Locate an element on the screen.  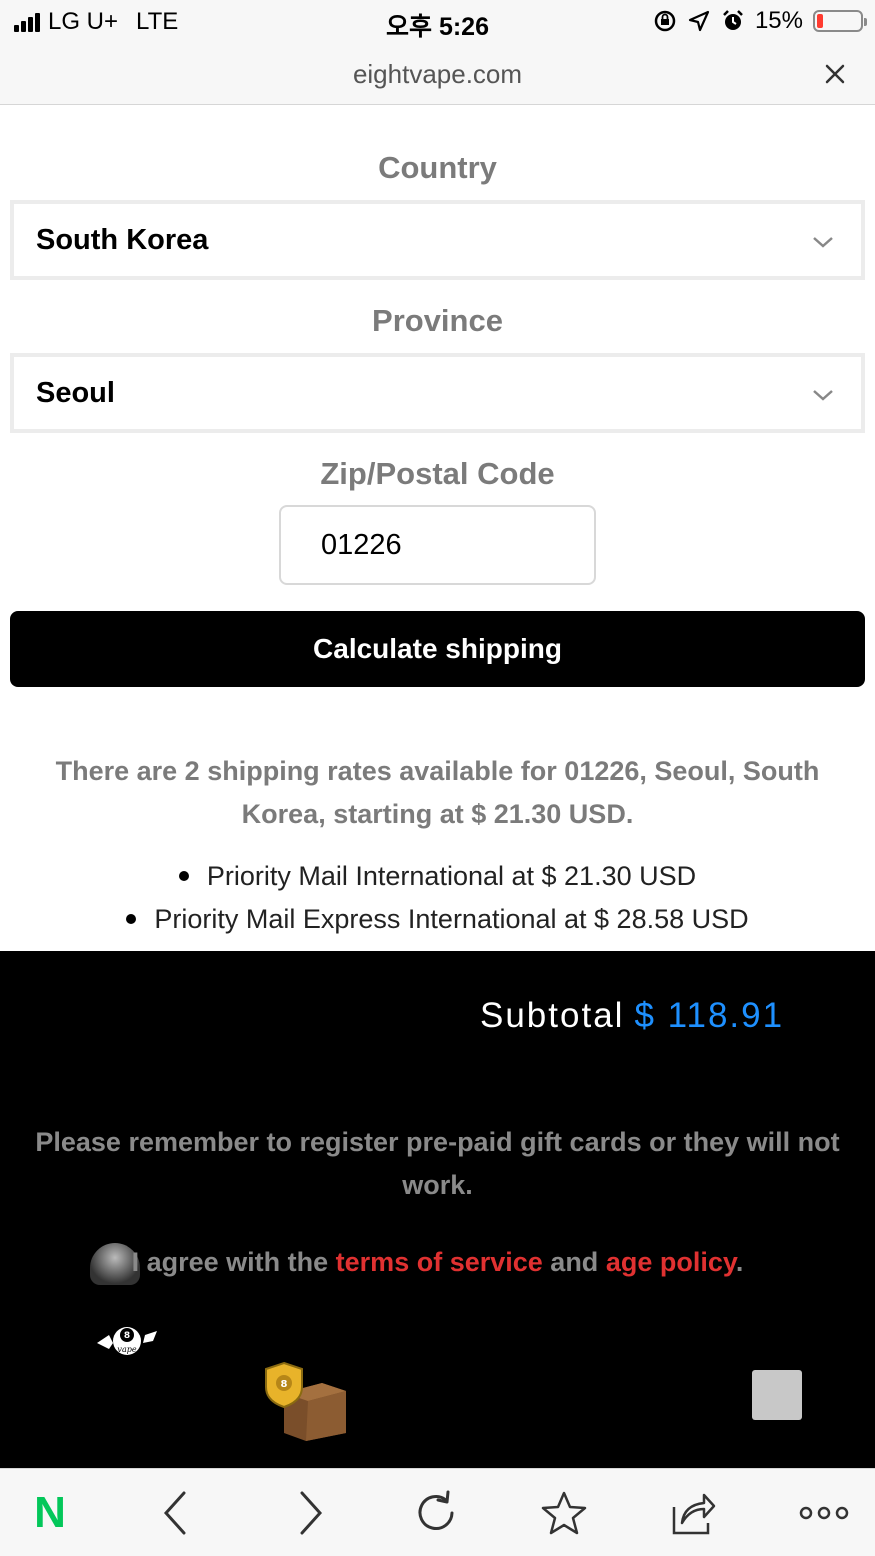
bookmark-star-icon is located at coordinates (564, 1513).